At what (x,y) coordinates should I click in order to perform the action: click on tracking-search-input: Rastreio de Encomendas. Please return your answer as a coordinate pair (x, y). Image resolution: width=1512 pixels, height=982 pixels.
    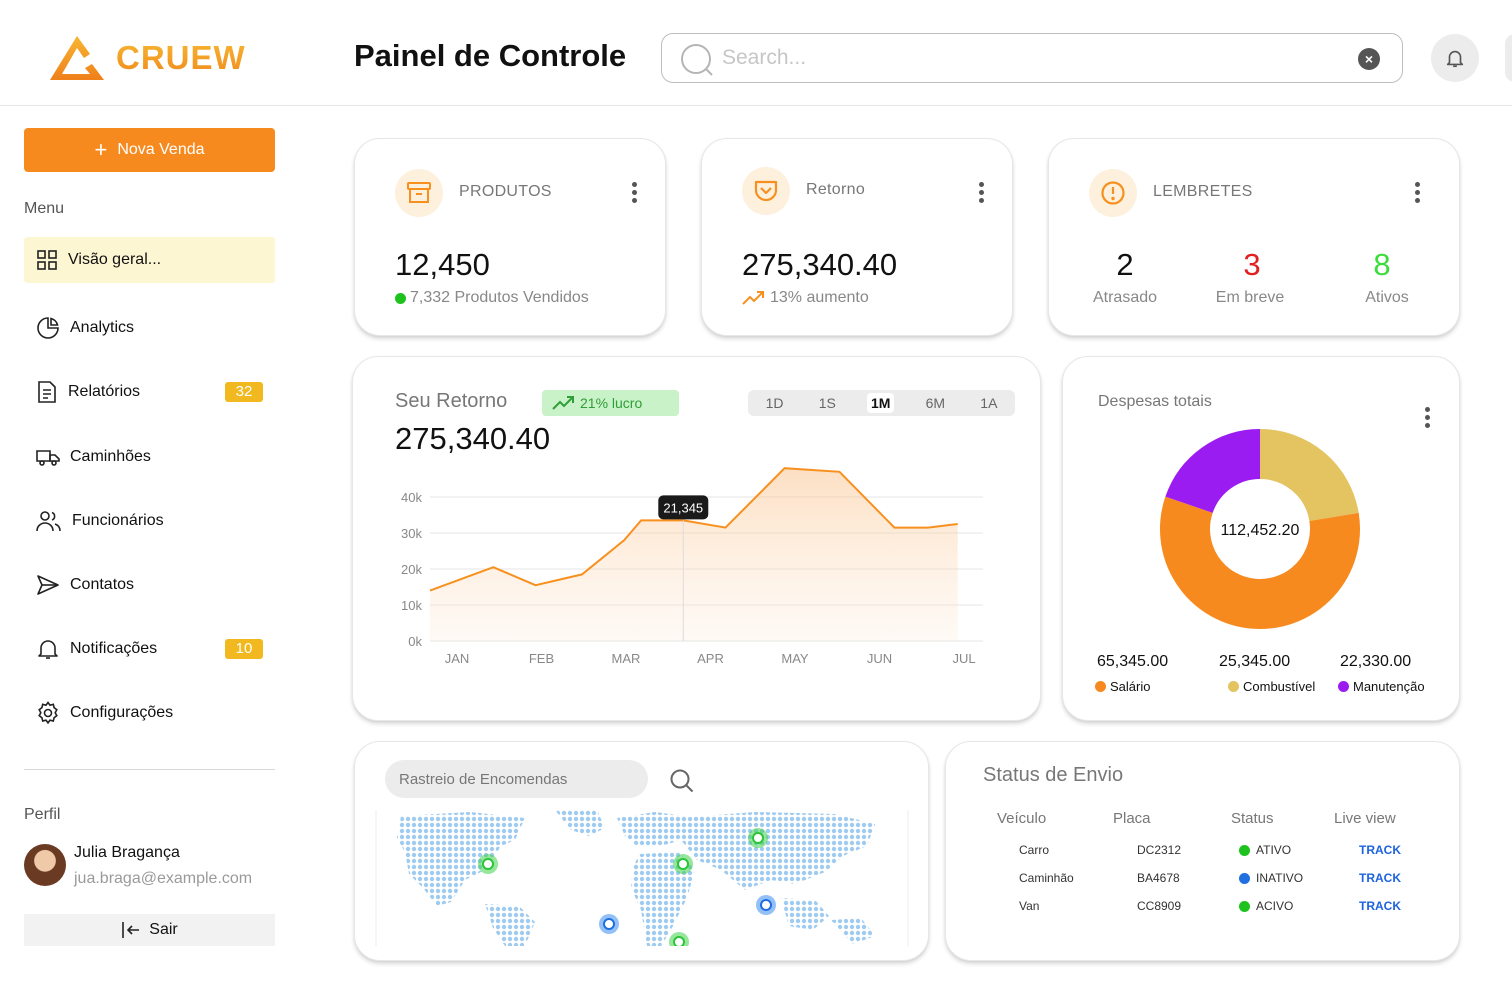
    Looking at the image, I should click on (516, 779).